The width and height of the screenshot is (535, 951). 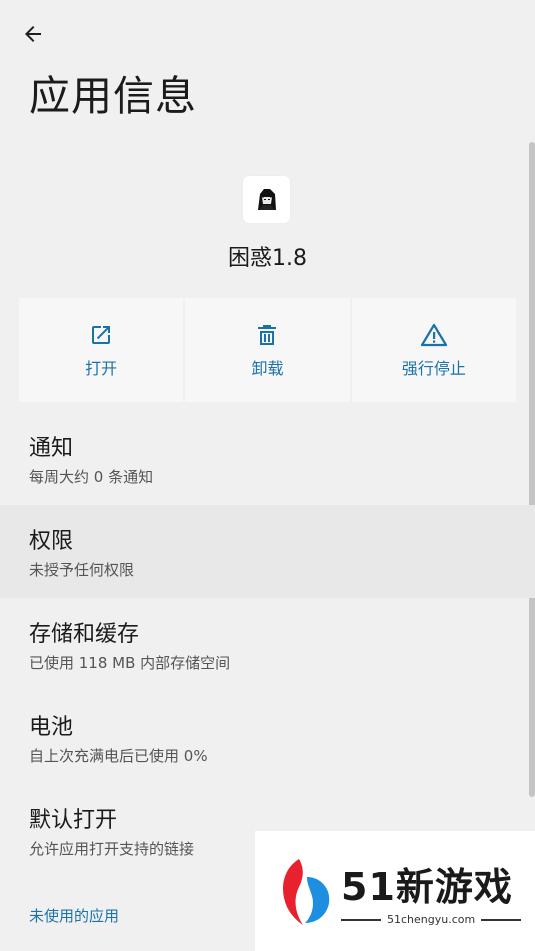 What do you see at coordinates (74, 915) in the screenshot?
I see `unused-apps-link: 未使用的应用` at bounding box center [74, 915].